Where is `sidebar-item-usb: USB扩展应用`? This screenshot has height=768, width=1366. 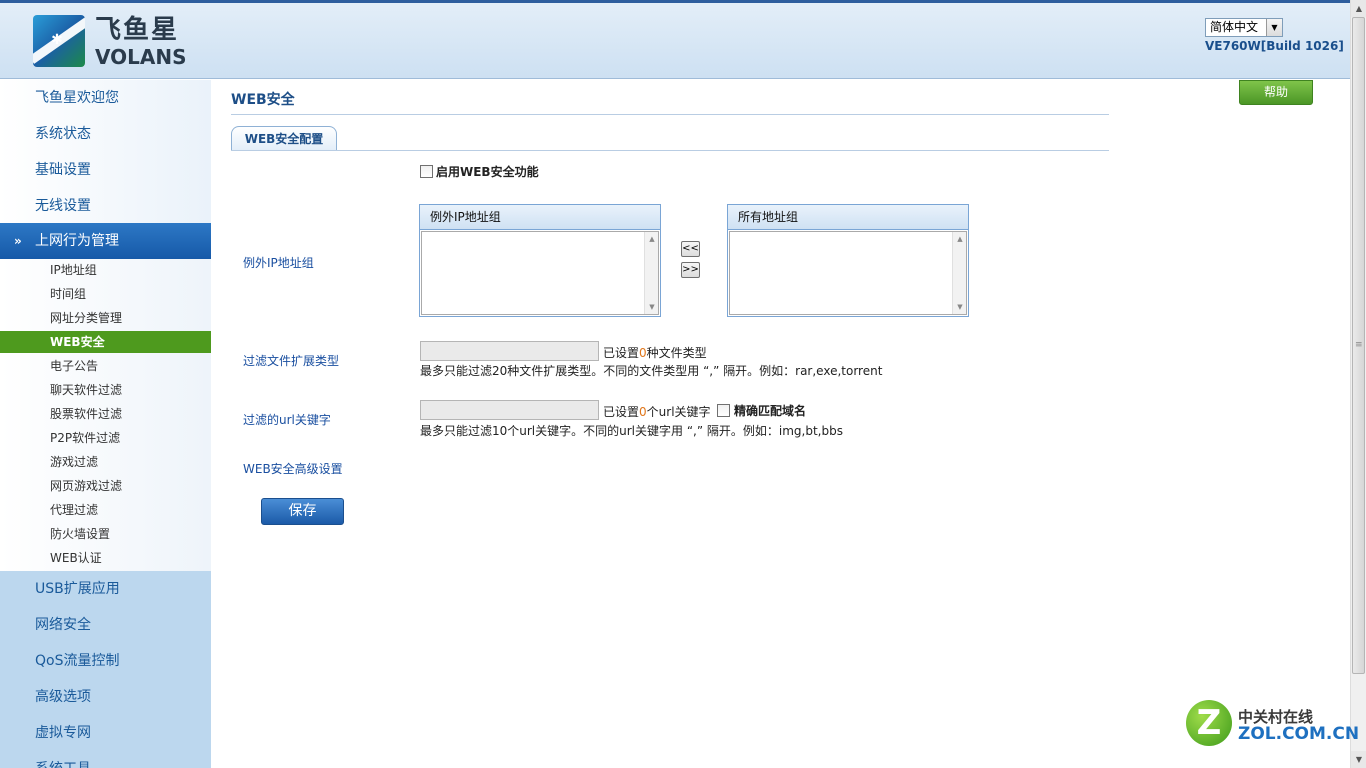 sidebar-item-usb: USB扩展应用 is located at coordinates (105, 589).